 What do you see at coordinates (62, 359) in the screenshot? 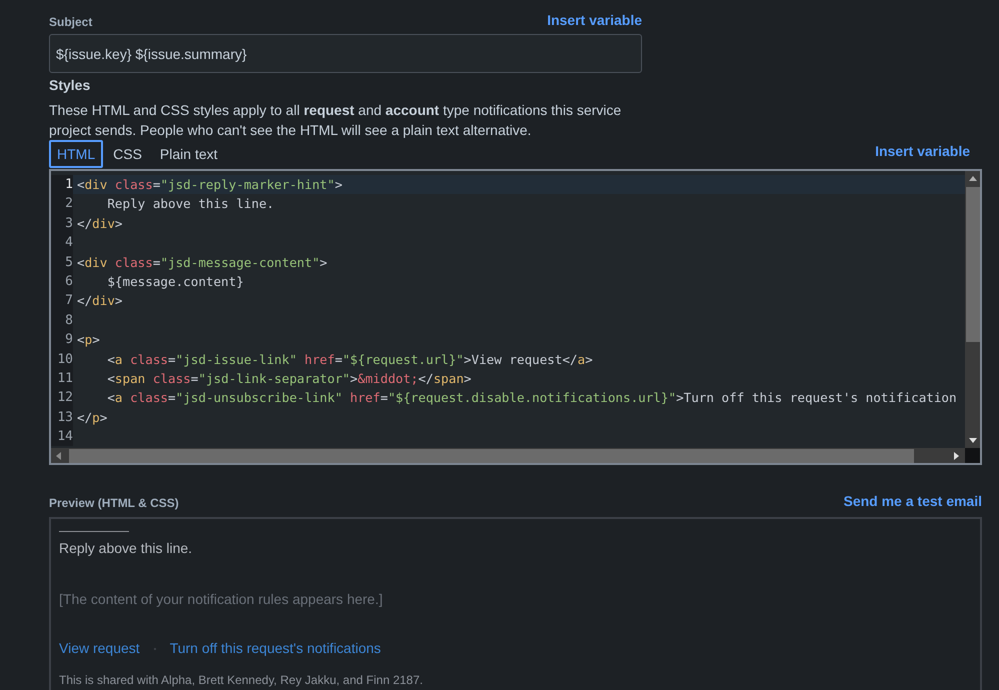
I see `line-number: 10` at bounding box center [62, 359].